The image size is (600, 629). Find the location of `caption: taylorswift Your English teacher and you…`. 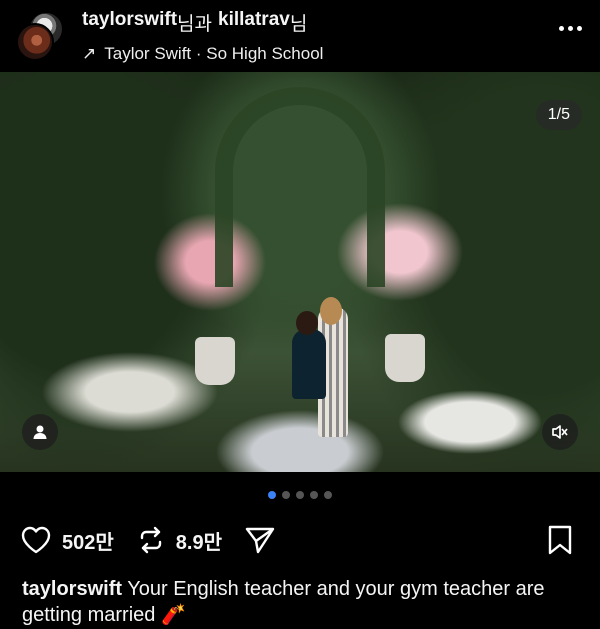

caption: taylorswift Your English teacher and you… is located at coordinates (300, 595).